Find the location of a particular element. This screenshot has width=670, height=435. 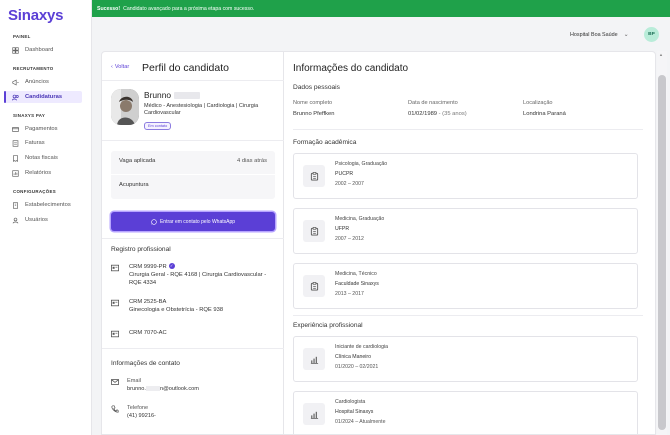

back-link: ‹ Voltar is located at coordinates (120, 67).